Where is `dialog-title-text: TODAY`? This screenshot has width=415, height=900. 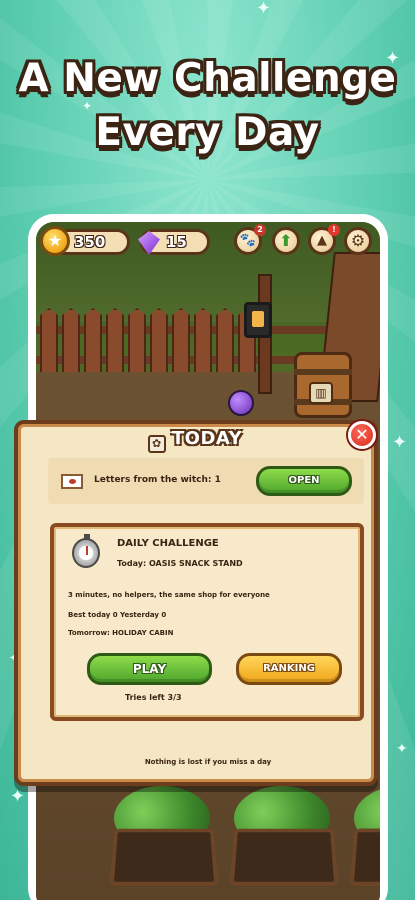 dialog-title-text: TODAY is located at coordinates (207, 438).